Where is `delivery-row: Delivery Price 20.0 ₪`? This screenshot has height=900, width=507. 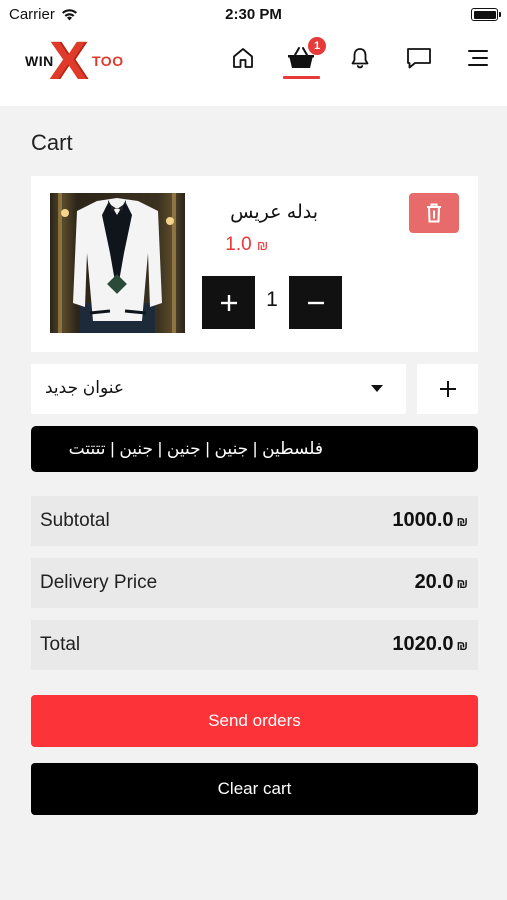
delivery-row: Delivery Price 20.0 ₪ is located at coordinates (254, 583).